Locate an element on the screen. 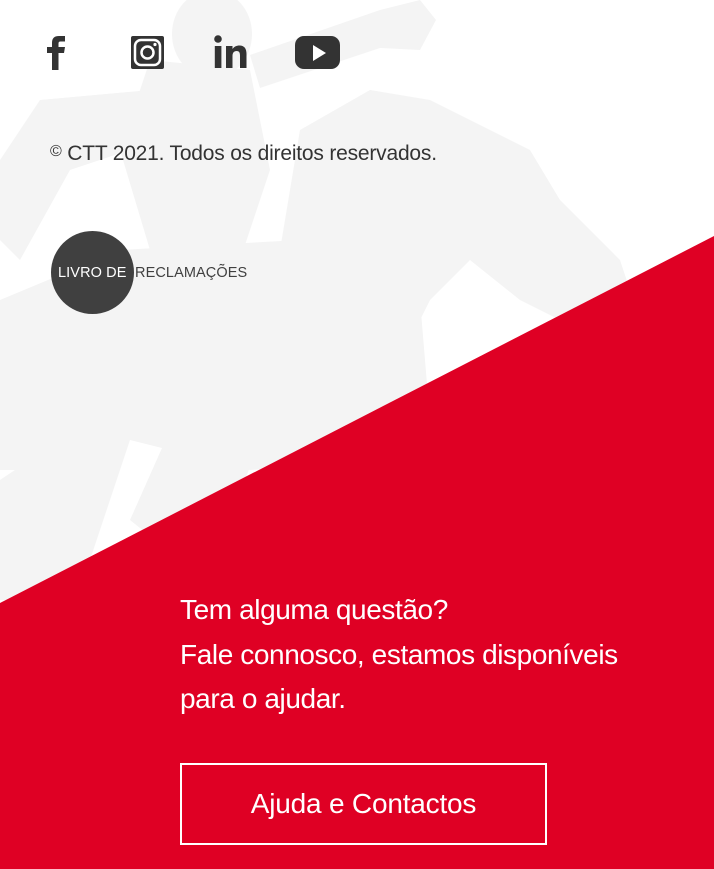 The height and width of the screenshot is (869, 714). linkedin-icon is located at coordinates (230, 51).